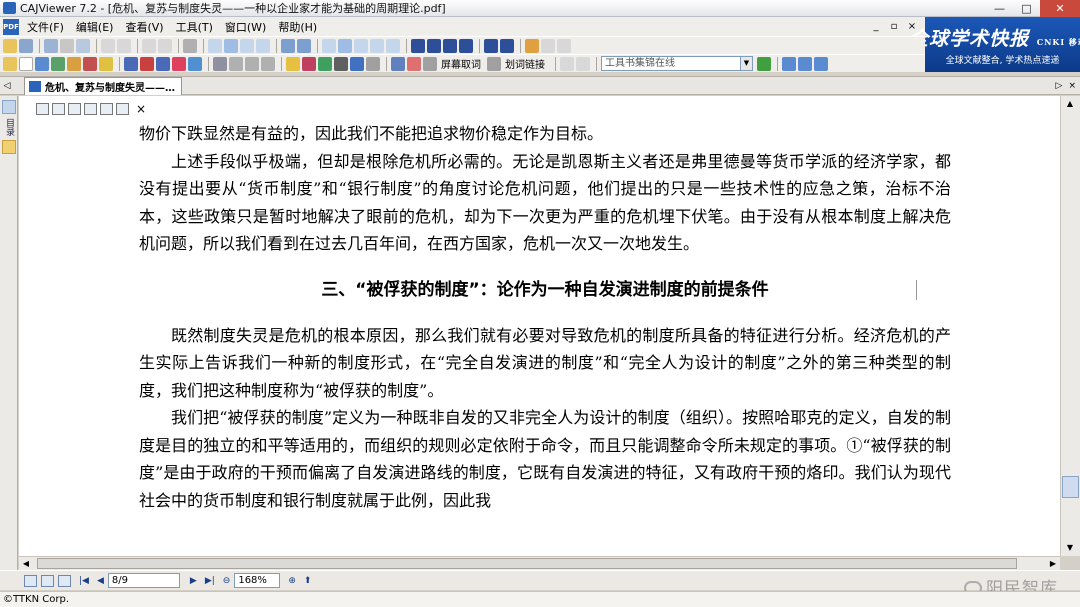 The height and width of the screenshot is (607, 1080). What do you see at coordinates (894, 26) in the screenshot?
I see `document-restore-button: ▫` at bounding box center [894, 26].